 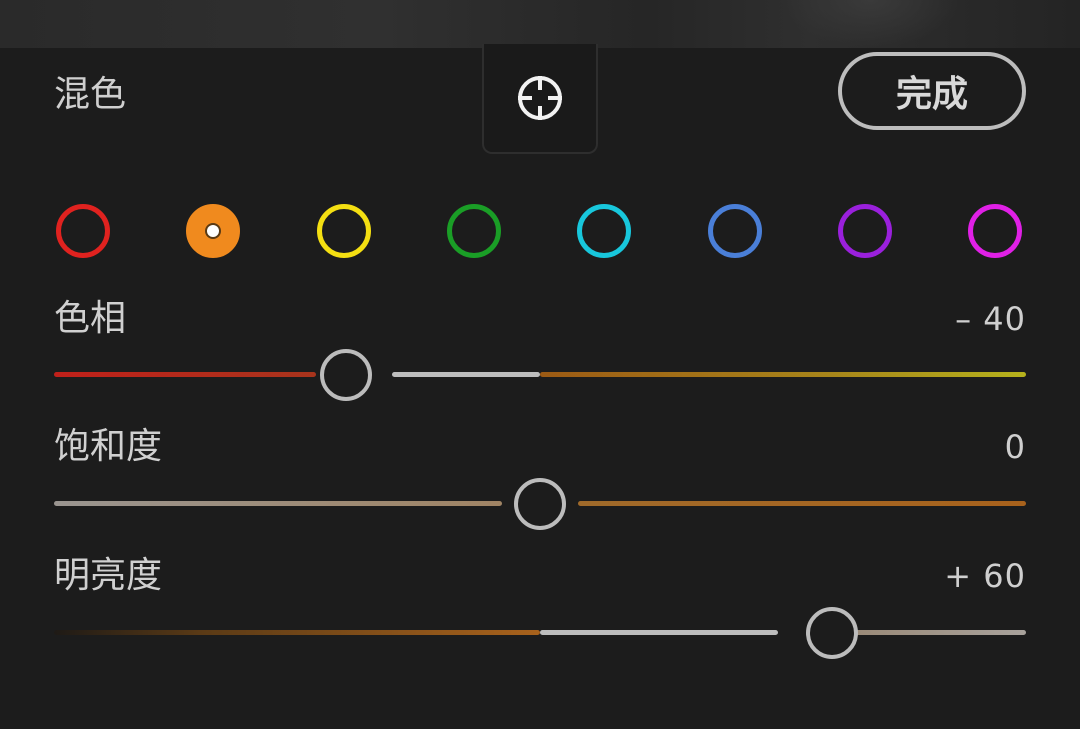 I want to click on swatch-red, so click(x=83, y=231).